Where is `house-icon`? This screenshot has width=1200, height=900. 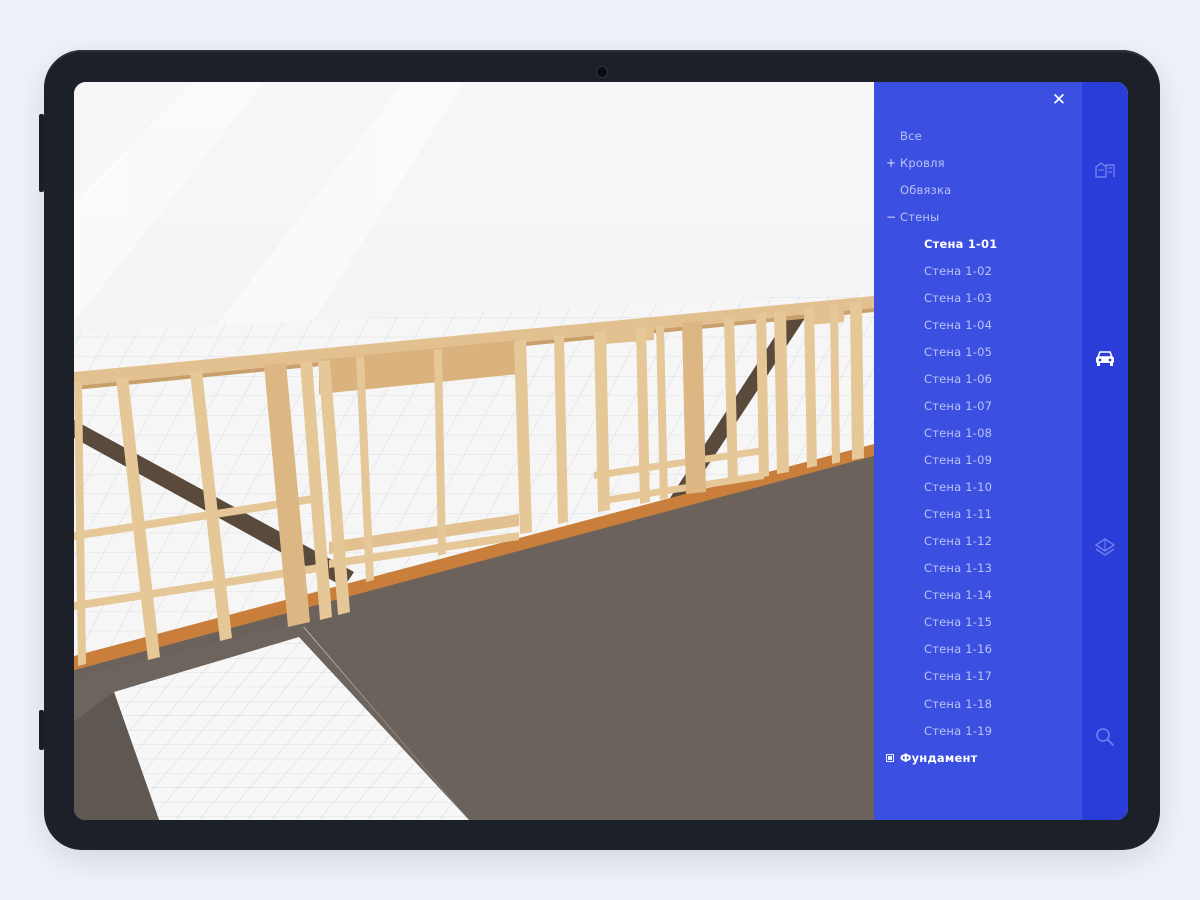
house-icon is located at coordinates (1105, 169).